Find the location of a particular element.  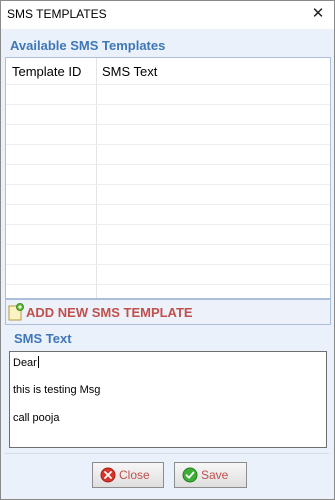

cancel-circle-icon is located at coordinates (108, 475).